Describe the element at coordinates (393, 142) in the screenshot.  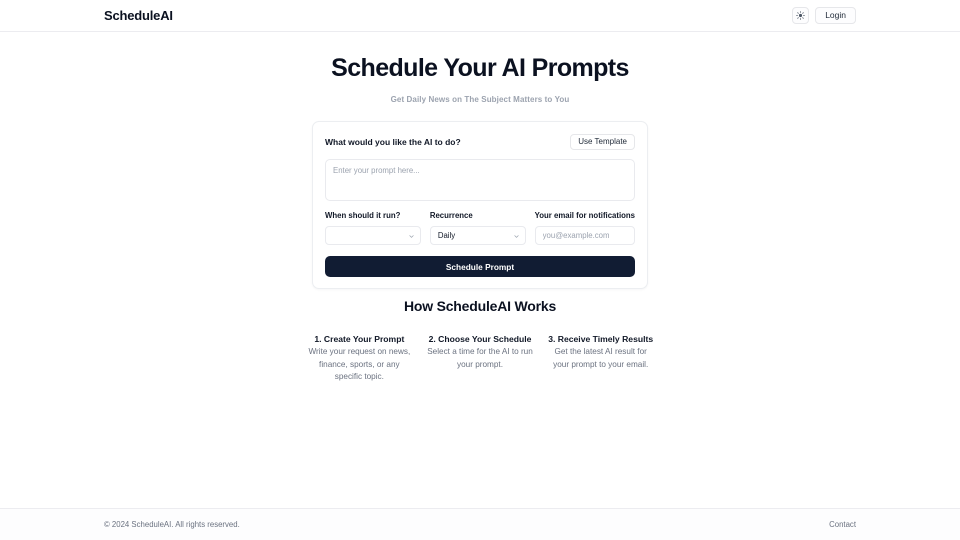
I see `prompt-label: What would you like the AI to do?` at that location.